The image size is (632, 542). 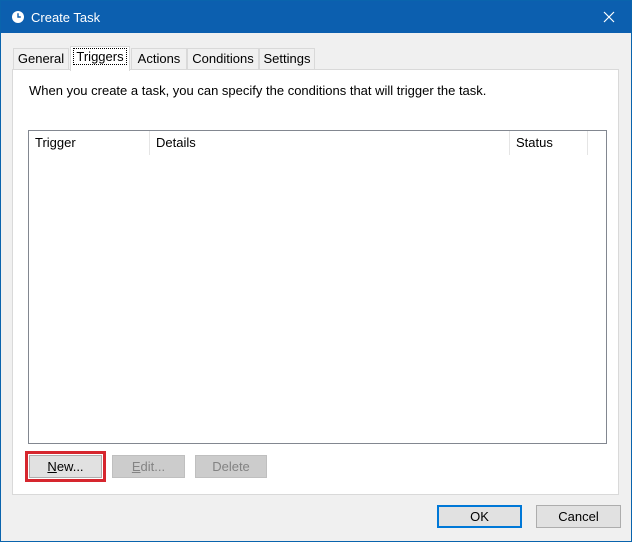 I want to click on column-header-details: Details, so click(x=330, y=143).